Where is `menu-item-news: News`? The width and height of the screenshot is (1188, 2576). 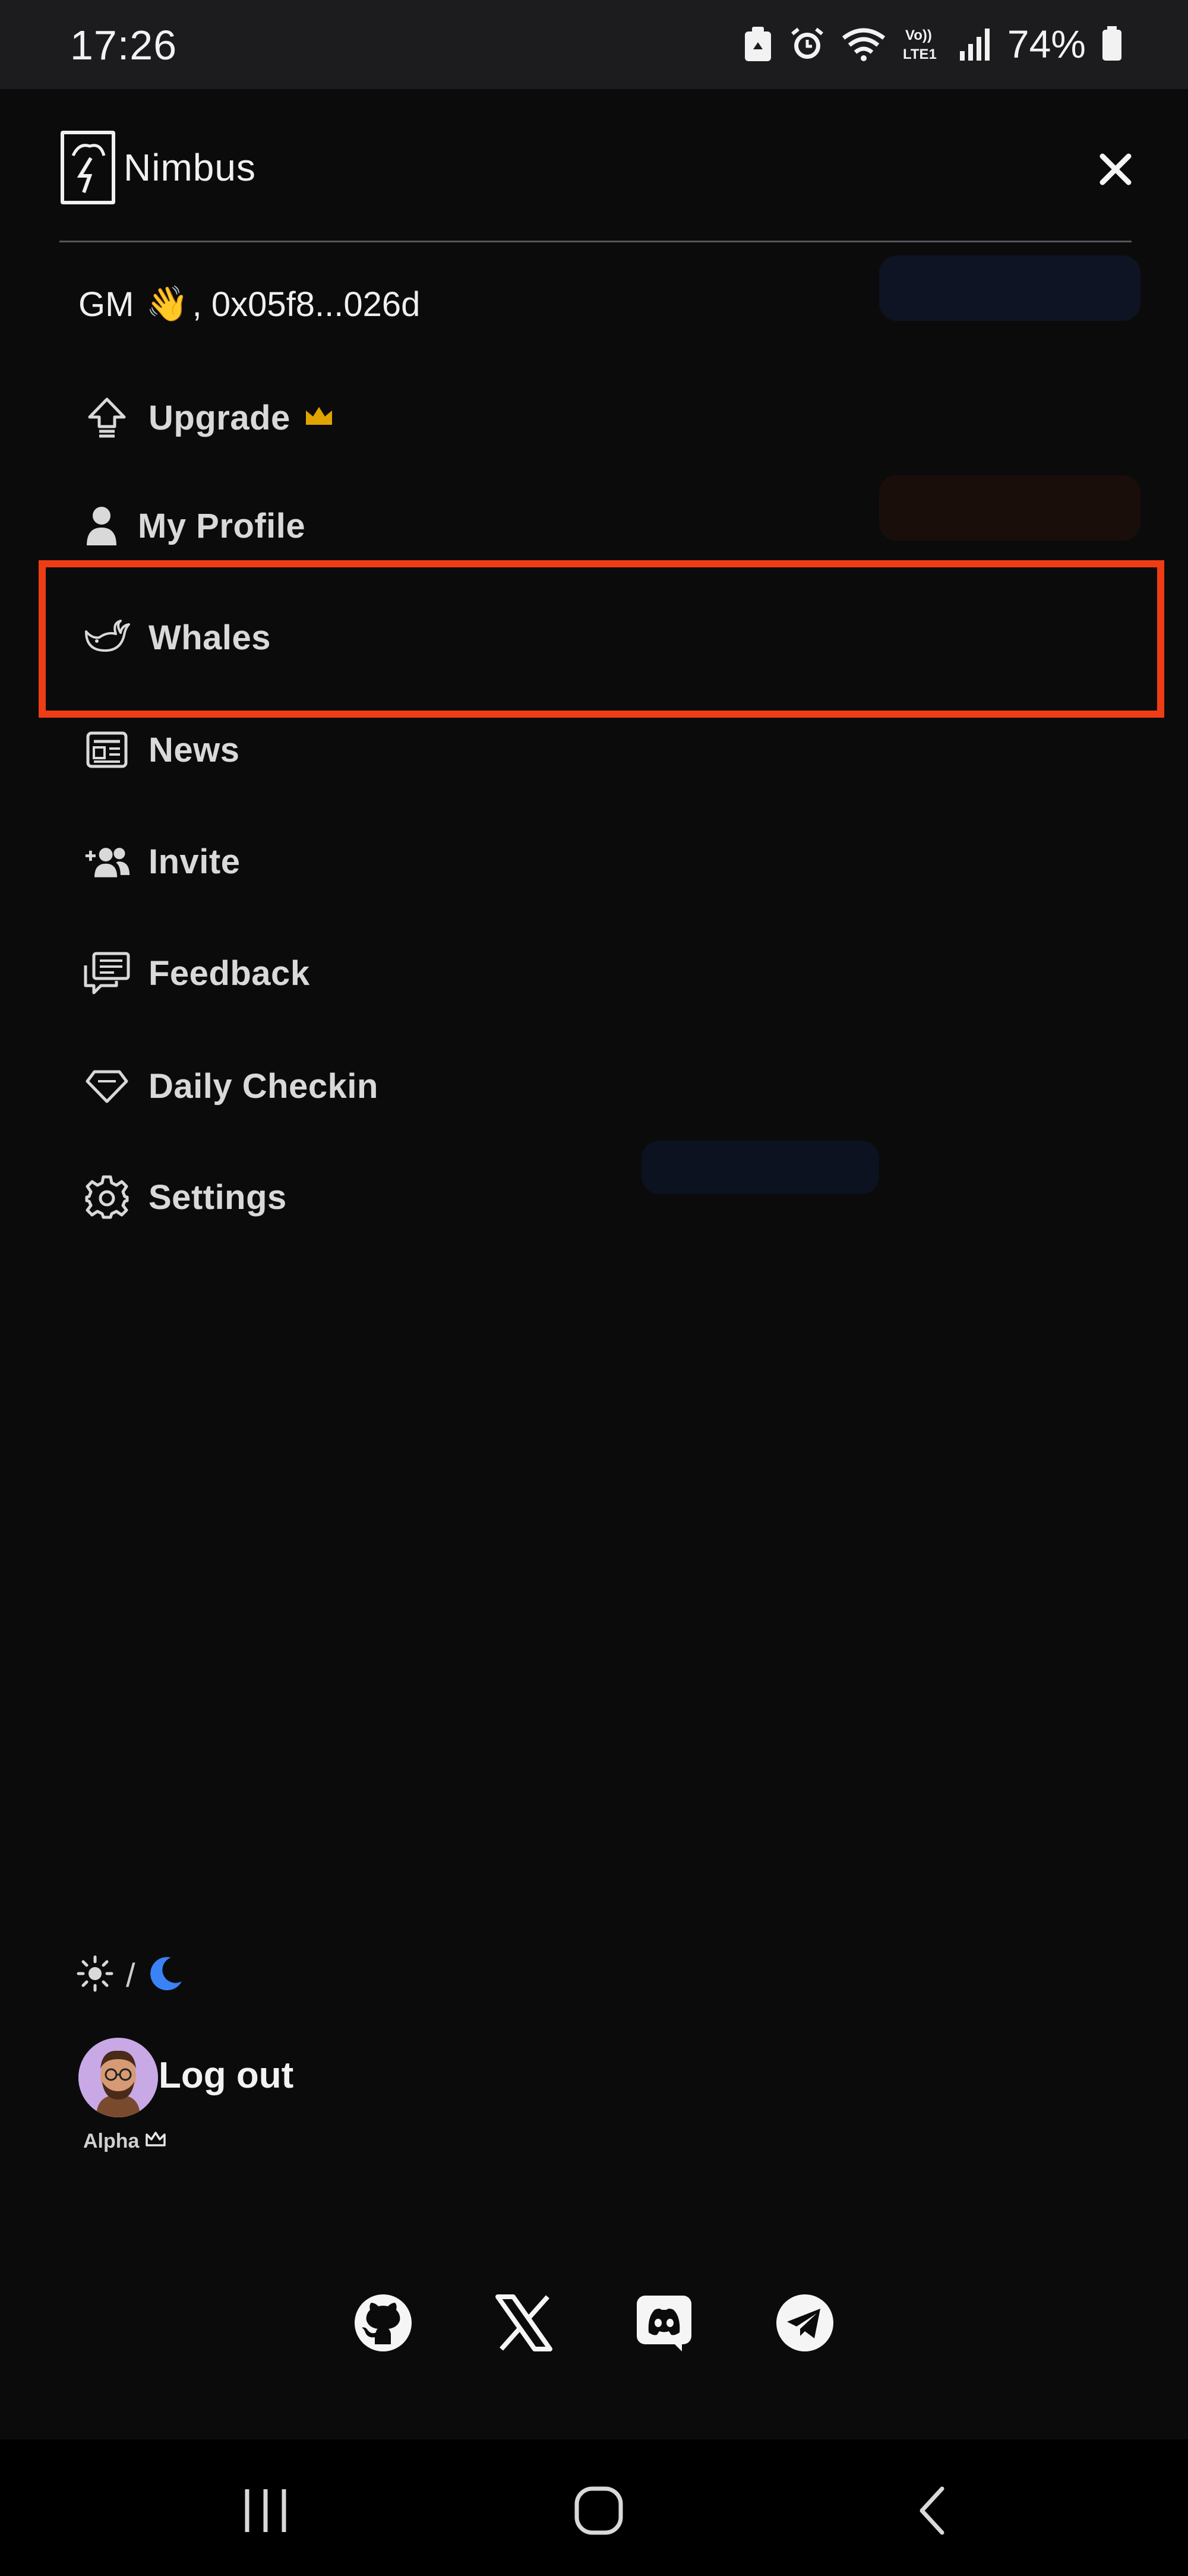
menu-item-news: News is located at coordinates (161, 749).